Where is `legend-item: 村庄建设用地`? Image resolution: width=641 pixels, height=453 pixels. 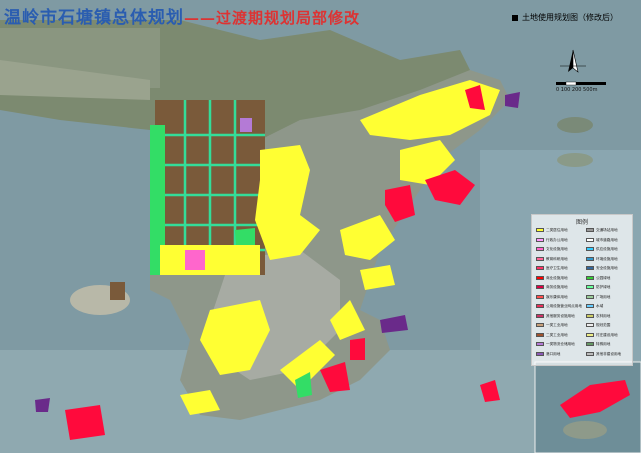
legend-item: 村庄建设用地 is located at coordinates (602, 335).